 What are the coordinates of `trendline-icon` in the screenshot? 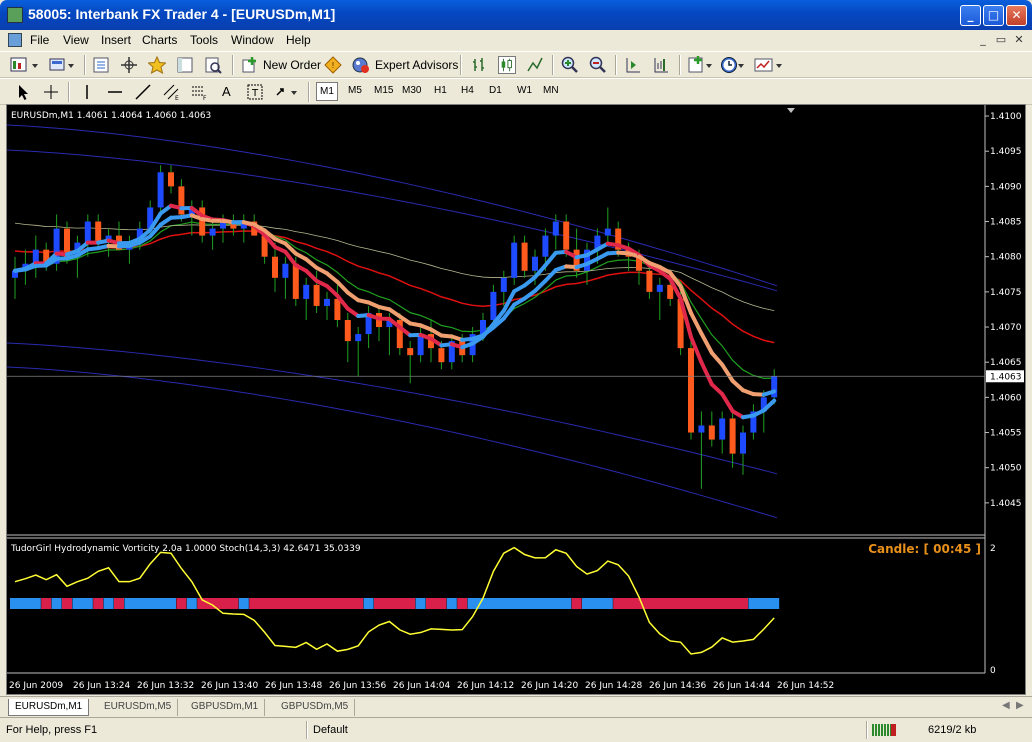 It's located at (143, 92).